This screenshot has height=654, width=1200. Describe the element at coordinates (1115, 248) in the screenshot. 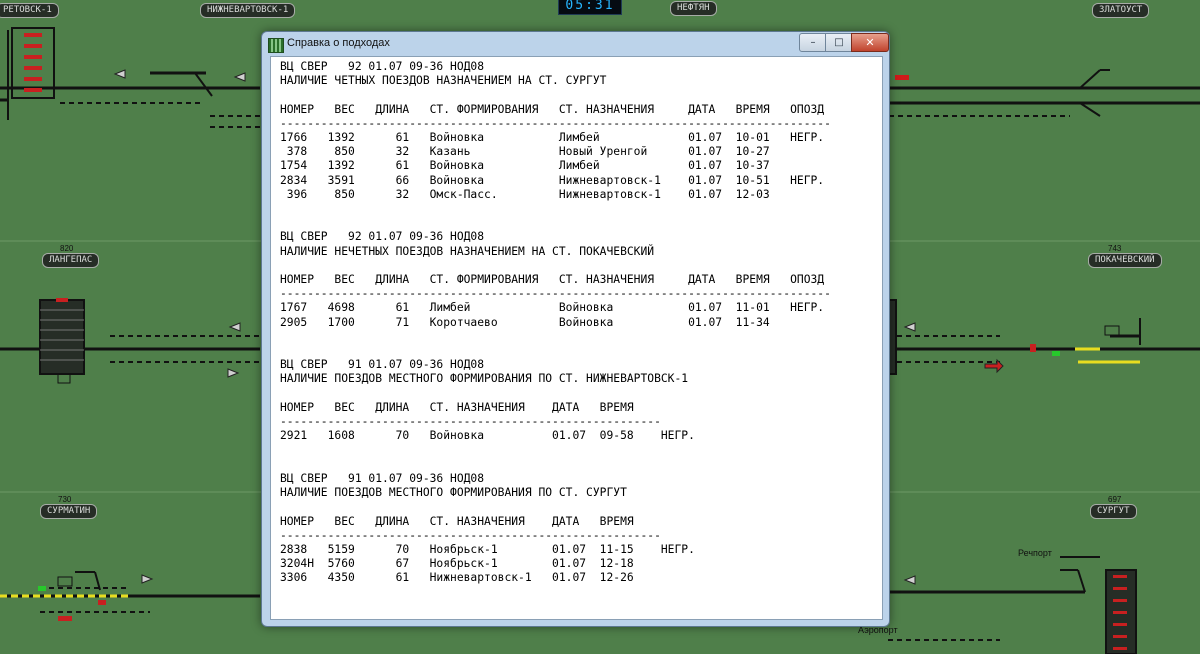

I see `station-number-mid-right: 743` at that location.